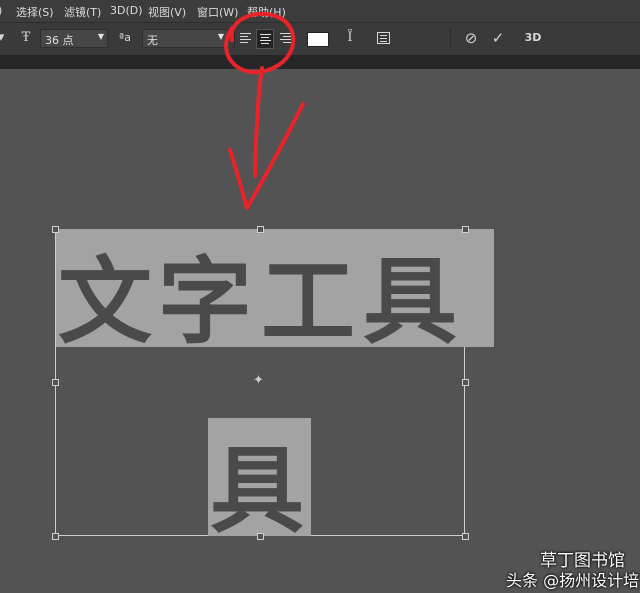 The image size is (640, 593). I want to click on text-char-3: 工, so click(308, 302).